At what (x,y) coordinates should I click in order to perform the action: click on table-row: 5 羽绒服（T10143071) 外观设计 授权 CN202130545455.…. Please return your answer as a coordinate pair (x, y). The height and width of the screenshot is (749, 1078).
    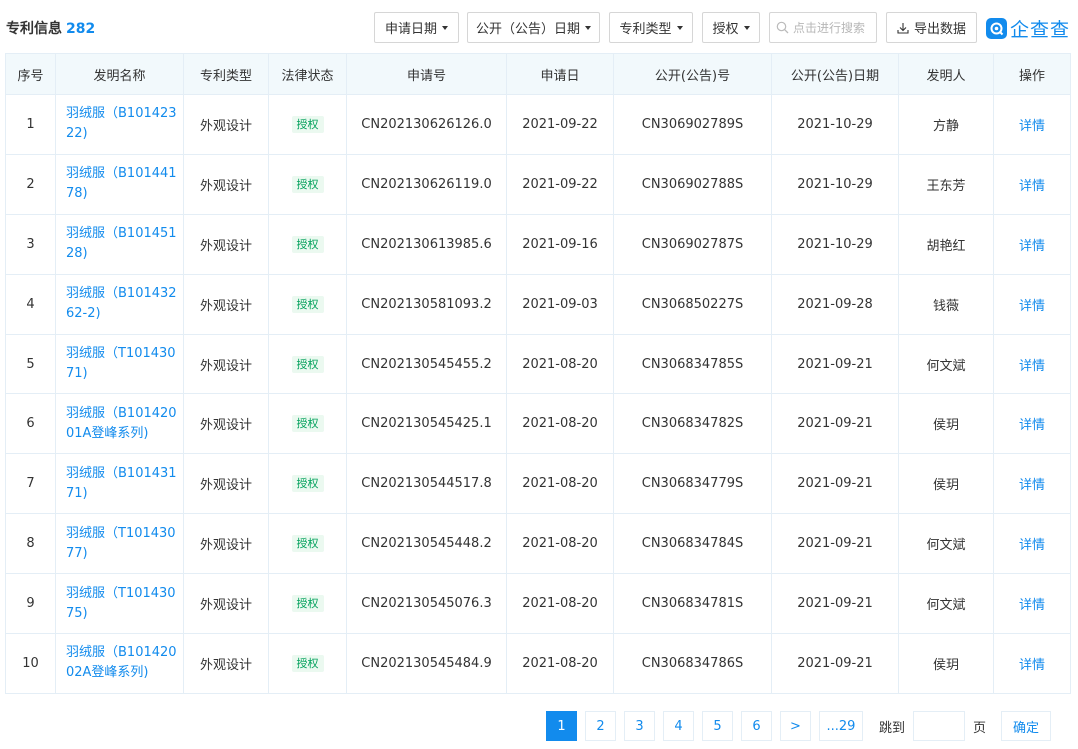
    Looking at the image, I should click on (538, 364).